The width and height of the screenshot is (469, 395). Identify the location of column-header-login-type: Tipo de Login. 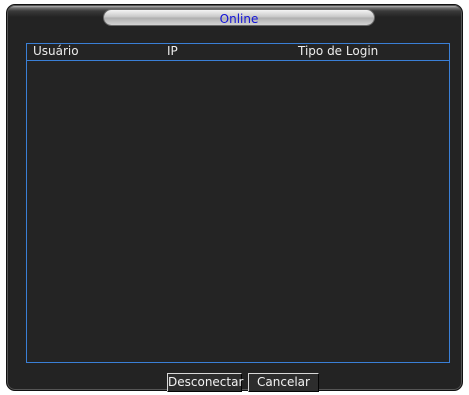
(338, 51).